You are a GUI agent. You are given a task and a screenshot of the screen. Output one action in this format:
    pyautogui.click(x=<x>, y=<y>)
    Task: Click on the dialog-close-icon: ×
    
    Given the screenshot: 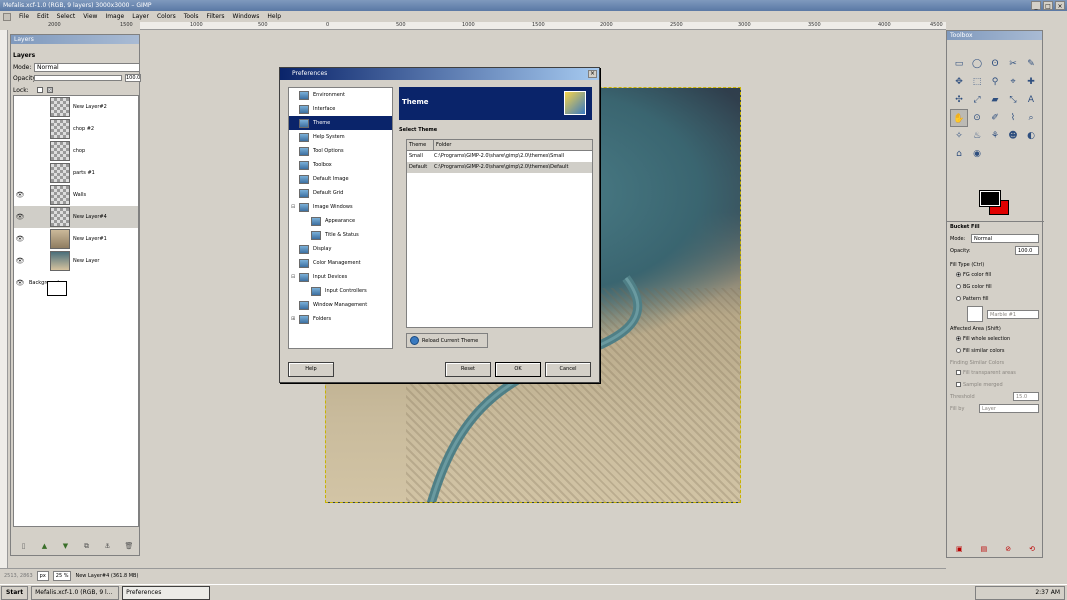 What is the action you would take?
    pyautogui.click(x=592, y=74)
    